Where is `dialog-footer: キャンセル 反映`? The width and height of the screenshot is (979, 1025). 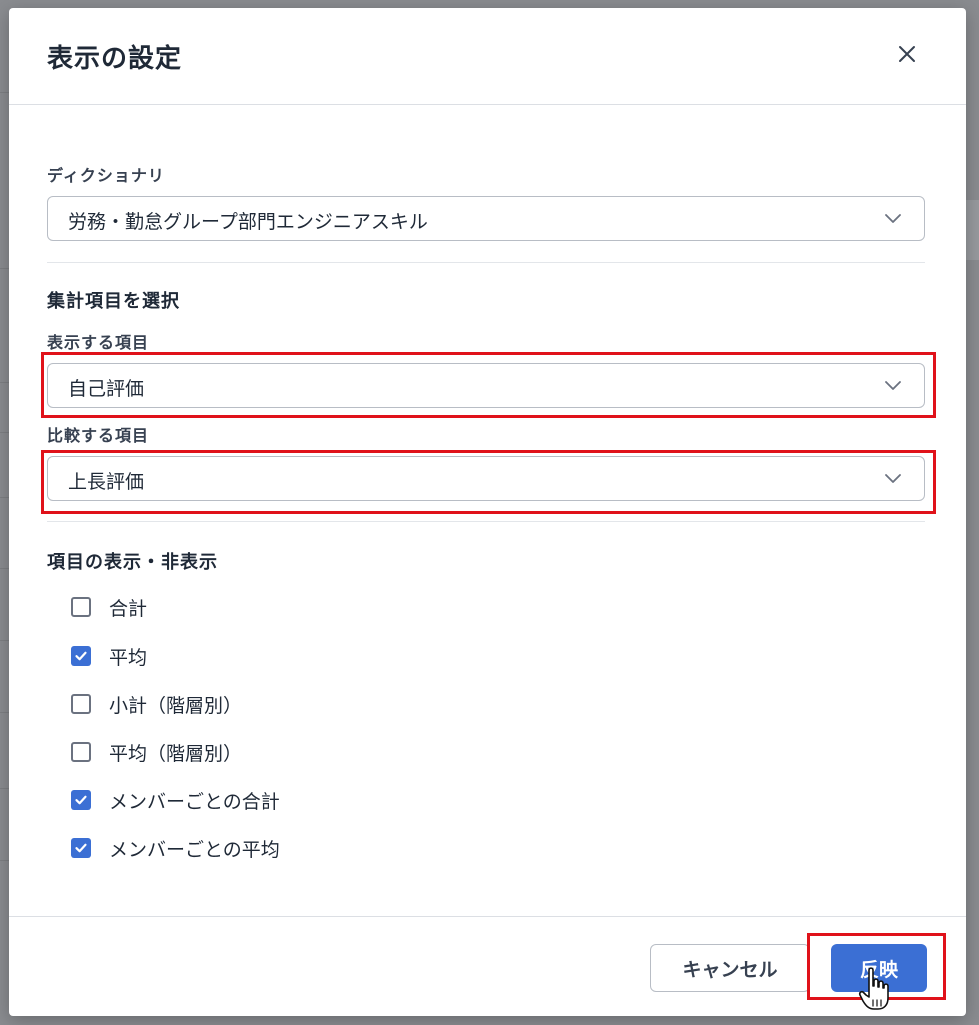 dialog-footer: キャンセル 反映 is located at coordinates (487, 966).